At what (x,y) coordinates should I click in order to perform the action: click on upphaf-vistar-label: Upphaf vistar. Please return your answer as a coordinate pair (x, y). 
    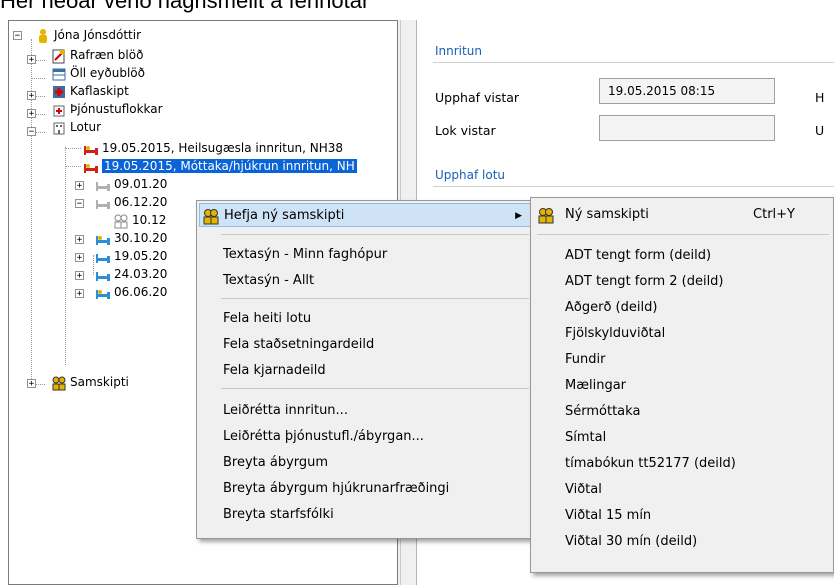
    Looking at the image, I should click on (477, 97).